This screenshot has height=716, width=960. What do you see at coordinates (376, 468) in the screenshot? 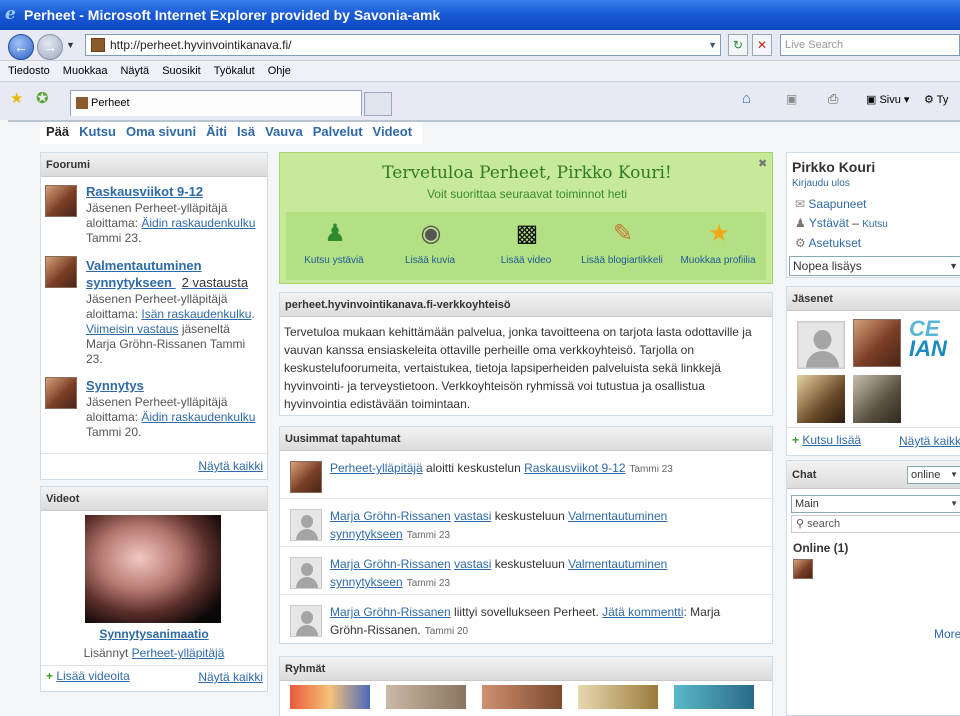
I see `event-actor-link: Perheet-ylläpitäjä` at bounding box center [376, 468].